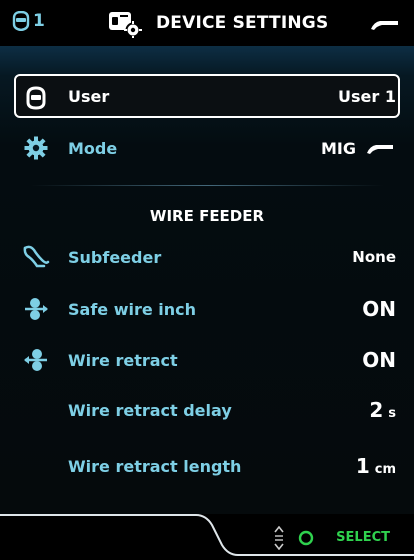 The image size is (414, 560). What do you see at coordinates (306, 538) in the screenshot?
I see `select-circle-icon` at bounding box center [306, 538].